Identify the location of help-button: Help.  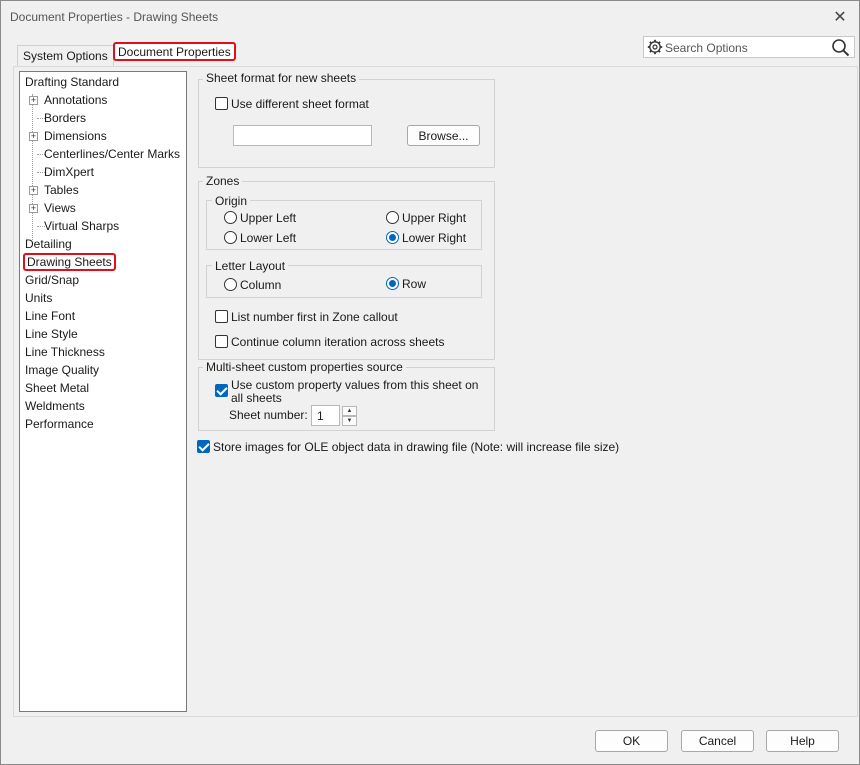
(802, 741).